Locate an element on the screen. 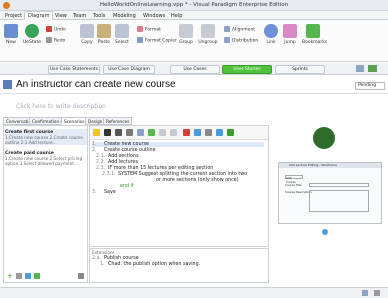  bulb-icon is located at coordinates (96, 132).